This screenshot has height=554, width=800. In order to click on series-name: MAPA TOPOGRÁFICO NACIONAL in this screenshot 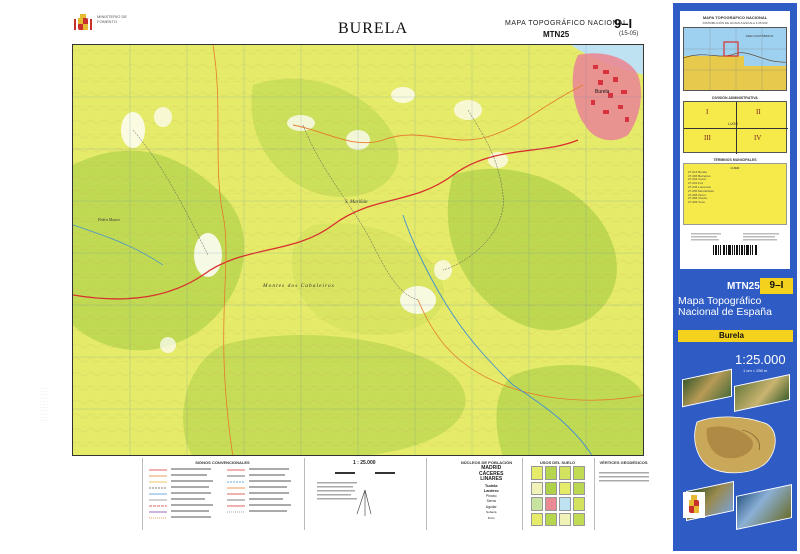, I will do `click(566, 23)`.